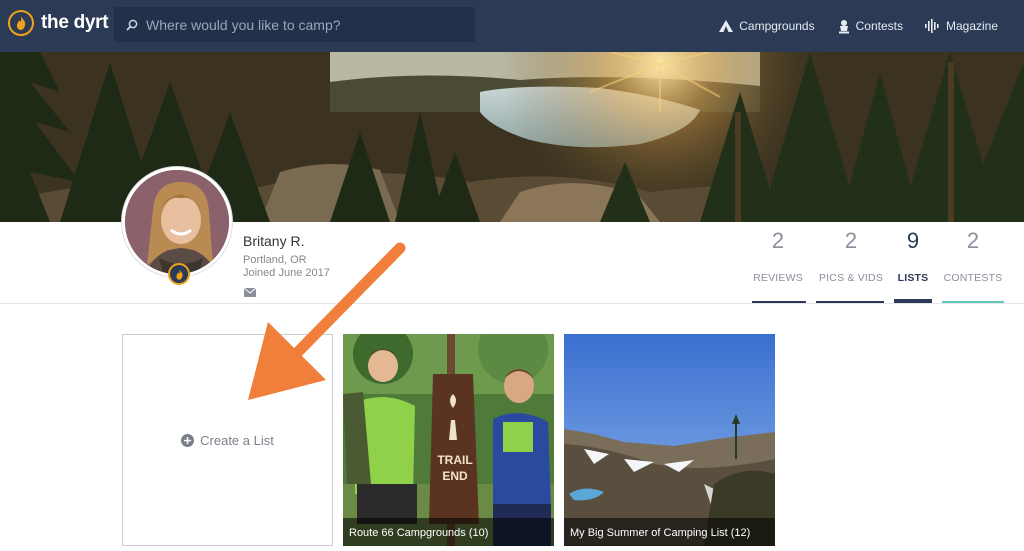  I want to click on flame-badge-icon, so click(179, 274).